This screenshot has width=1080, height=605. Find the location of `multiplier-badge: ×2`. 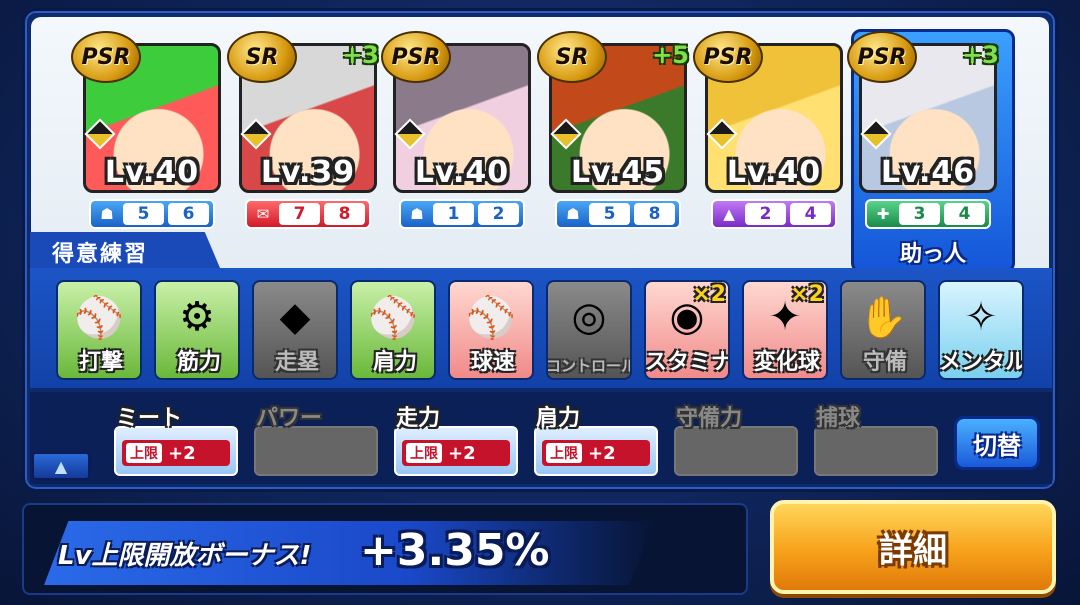

multiplier-badge: ×2 is located at coordinates (709, 294).